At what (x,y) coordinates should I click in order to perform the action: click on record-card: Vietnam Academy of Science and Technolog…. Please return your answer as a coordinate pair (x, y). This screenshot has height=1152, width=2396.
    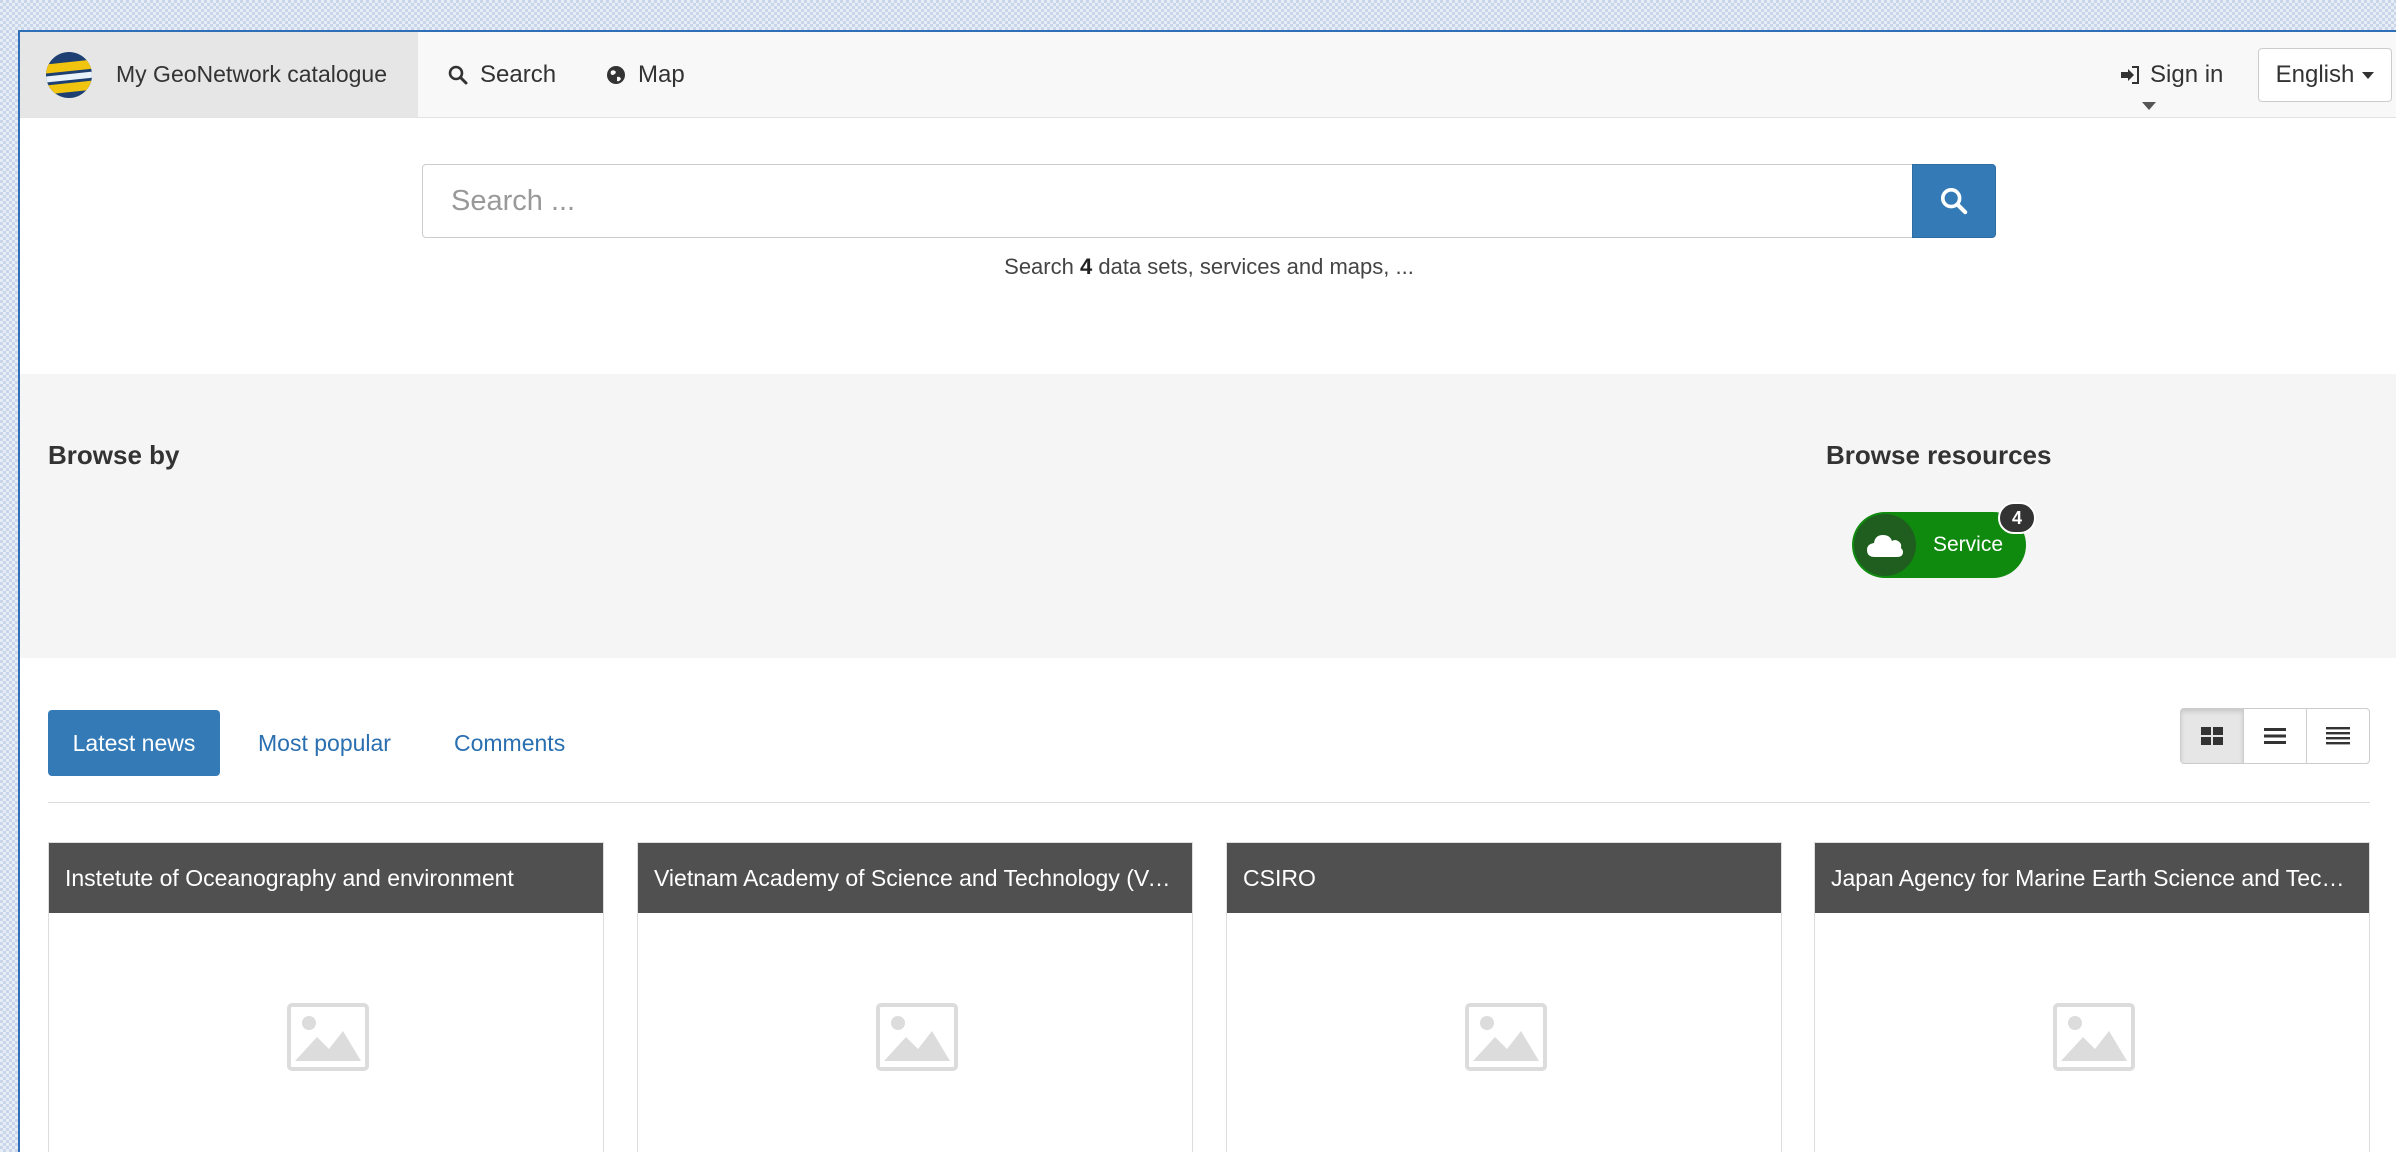
    Looking at the image, I should click on (915, 997).